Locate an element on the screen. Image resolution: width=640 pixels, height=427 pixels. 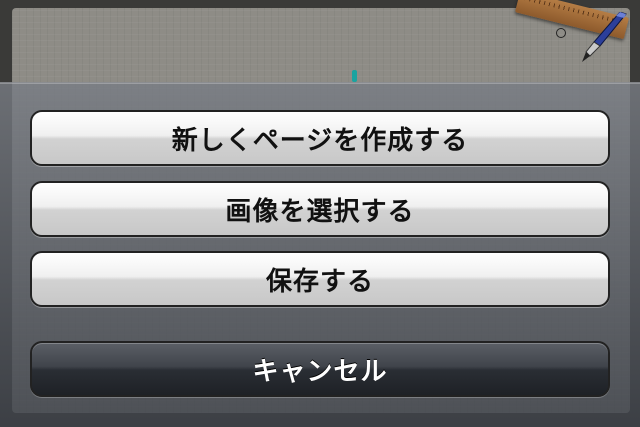
cancel-button: キャンセル is located at coordinates (320, 369).